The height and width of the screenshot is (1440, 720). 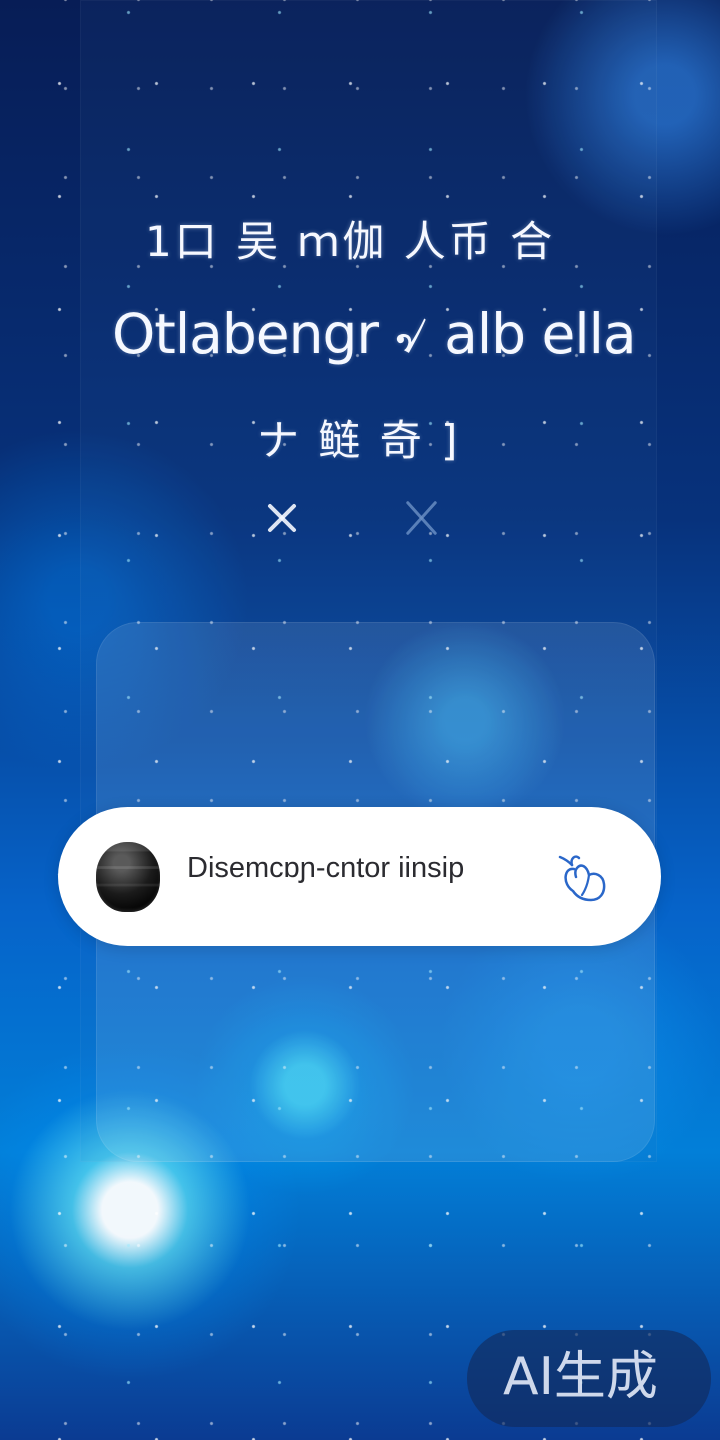 What do you see at coordinates (580, 1377) in the screenshot?
I see `ai-generated-text: AI生成` at bounding box center [580, 1377].